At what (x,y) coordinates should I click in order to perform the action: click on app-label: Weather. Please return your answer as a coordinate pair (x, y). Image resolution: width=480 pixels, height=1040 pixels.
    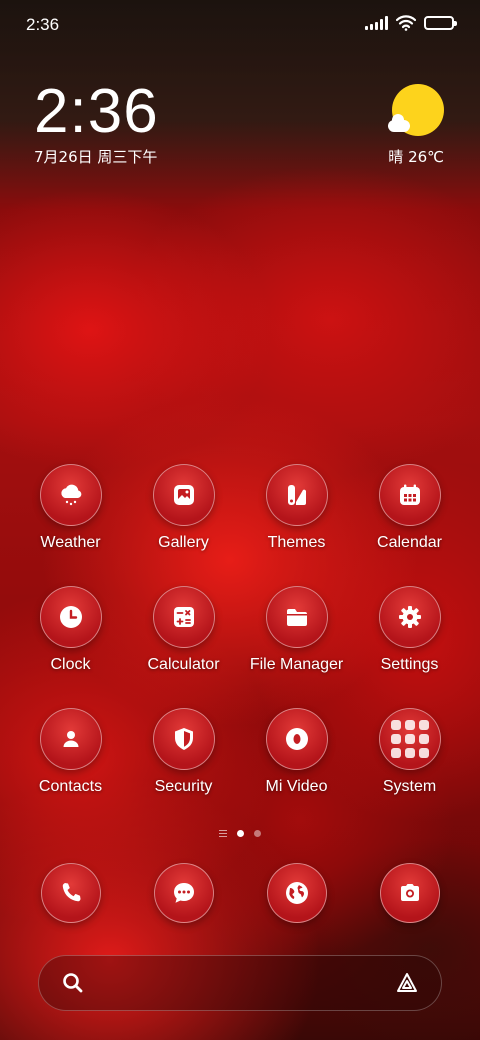
    Looking at the image, I should click on (70, 542).